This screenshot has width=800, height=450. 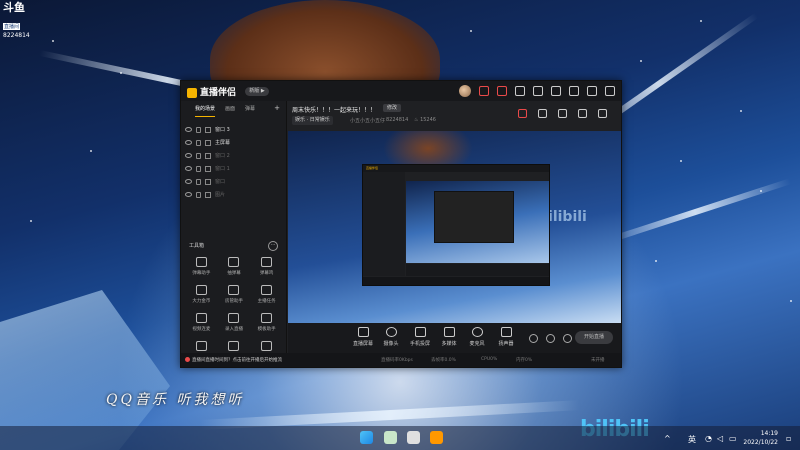 I want to click on scene-label: 主屏幕, so click(x=223, y=143).